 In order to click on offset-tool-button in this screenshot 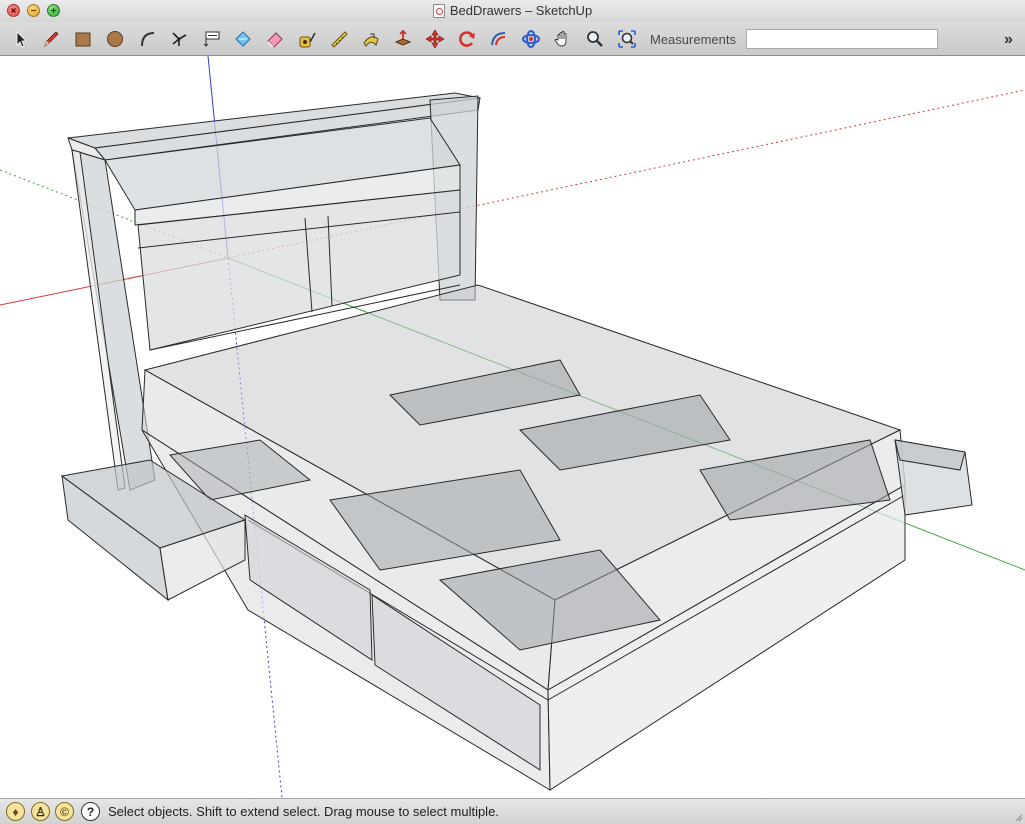, I will do `click(499, 39)`.